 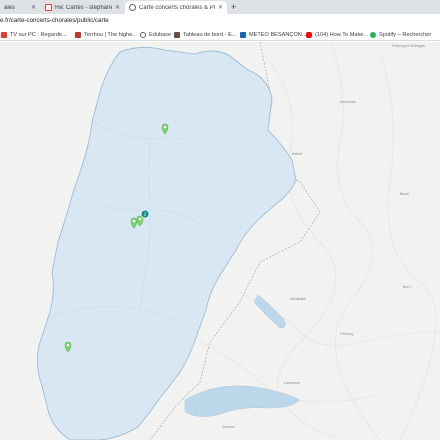 I want to click on tab-chorales: ales ✕, so click(x=20, y=7).